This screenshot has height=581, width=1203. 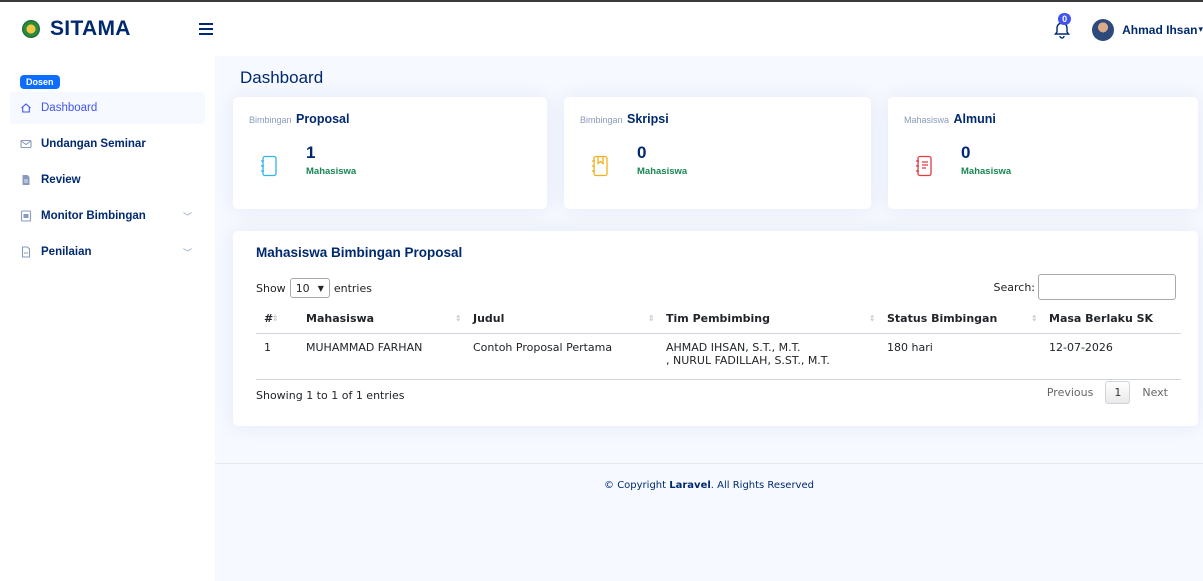 What do you see at coordinates (924, 166) in the screenshot?
I see `journal-text-icon` at bounding box center [924, 166].